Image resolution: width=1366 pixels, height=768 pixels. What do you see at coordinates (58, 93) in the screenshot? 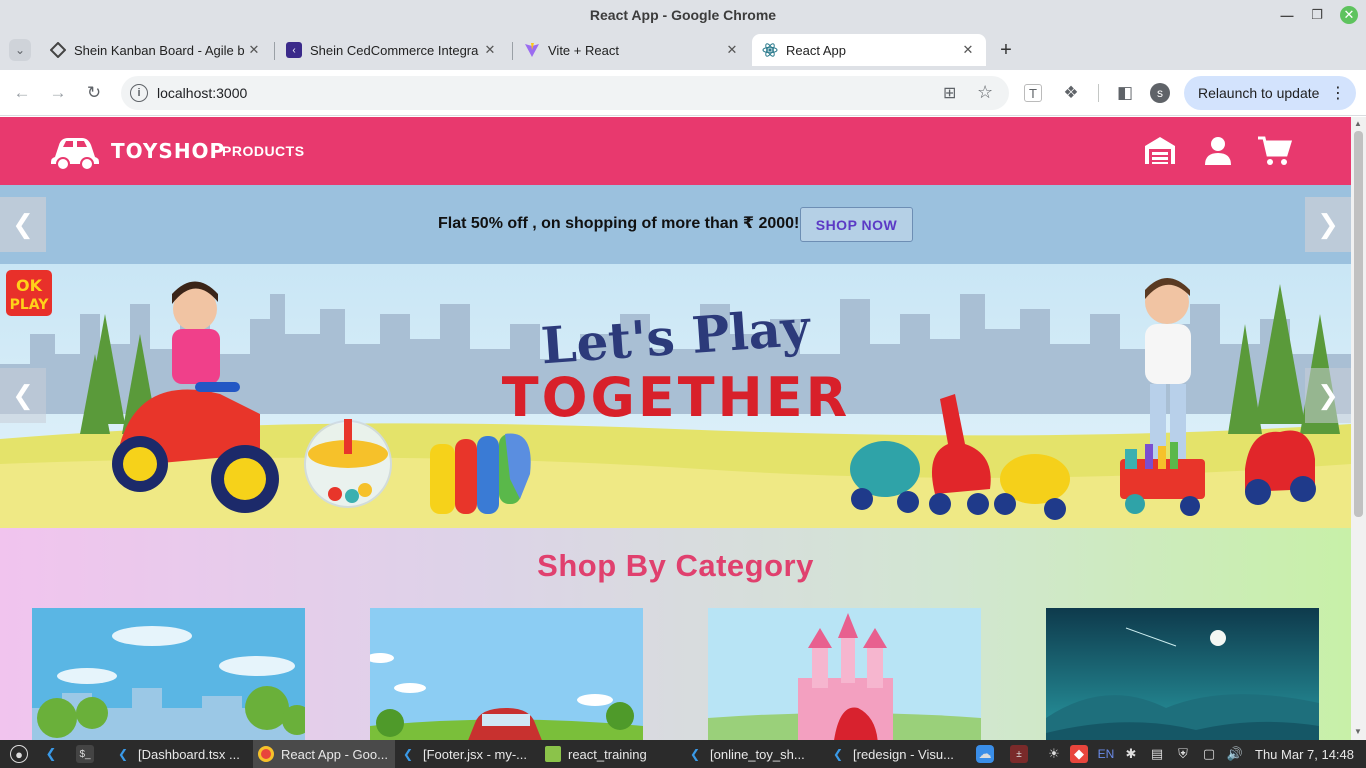
I see `forward-icon: →` at bounding box center [58, 93].